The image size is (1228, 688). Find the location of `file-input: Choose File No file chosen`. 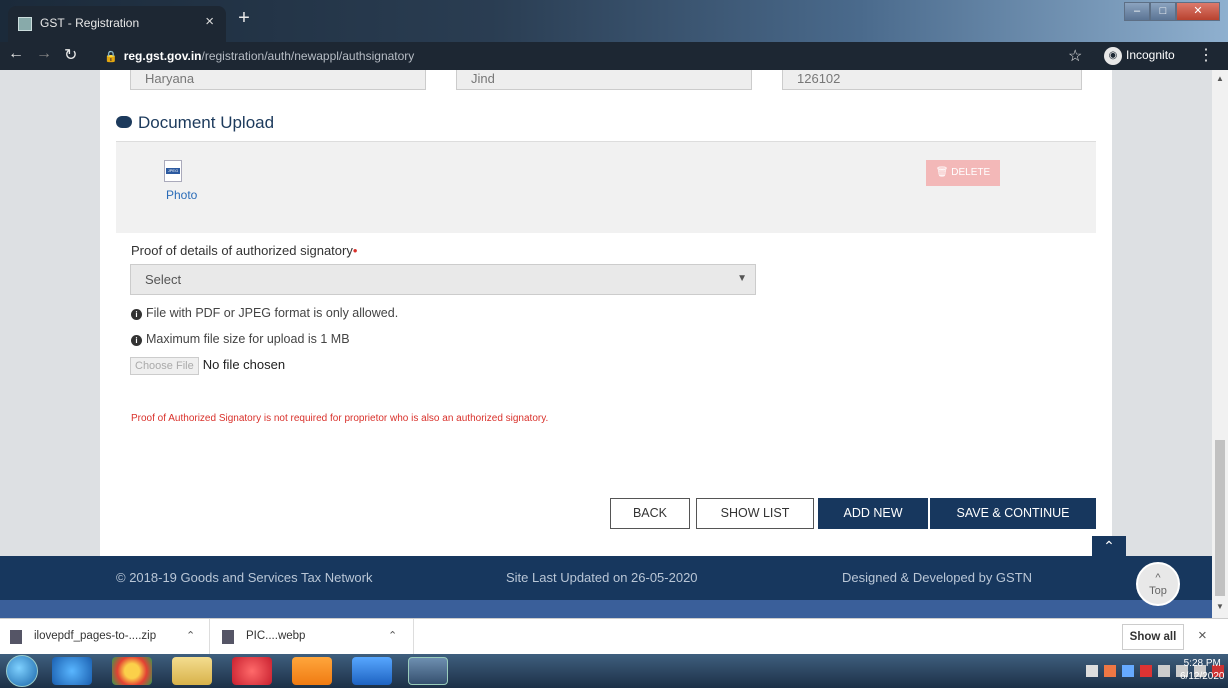

file-input: Choose File No file chosen is located at coordinates (207, 367).